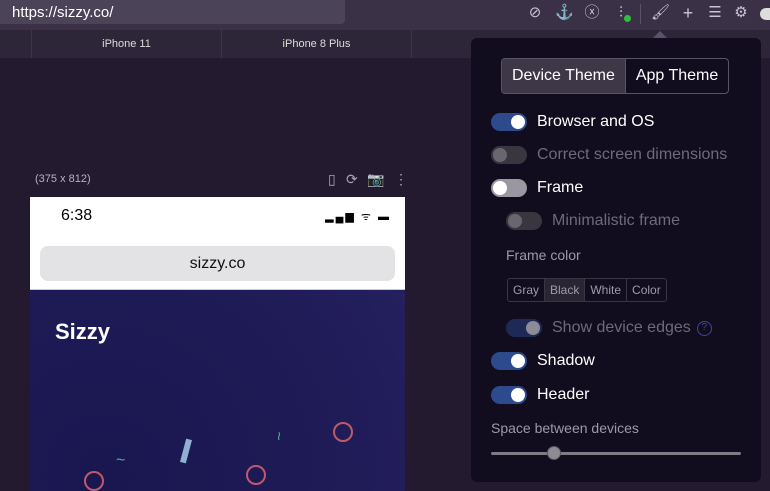  I want to click on frame-color-black: Black, so click(565, 290).